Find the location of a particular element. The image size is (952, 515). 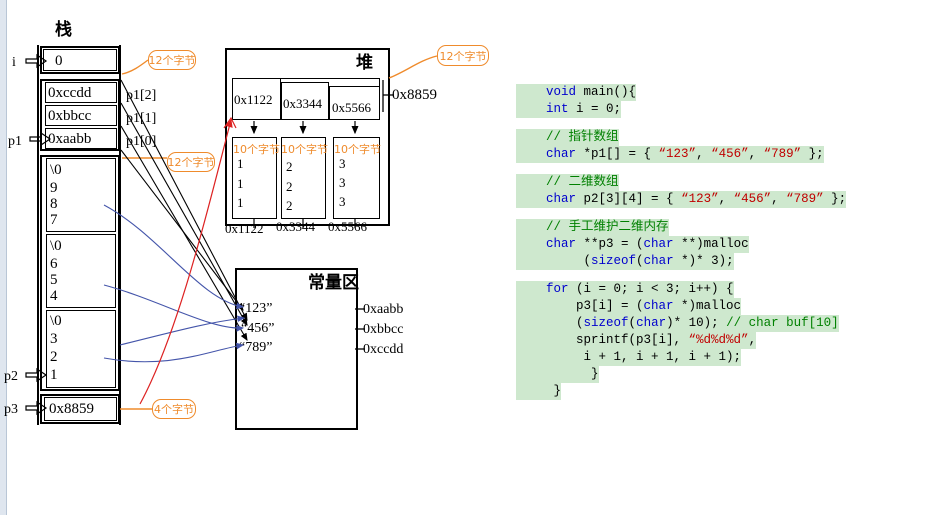

stack-cell-i-value: 0 is located at coordinates (59, 61).